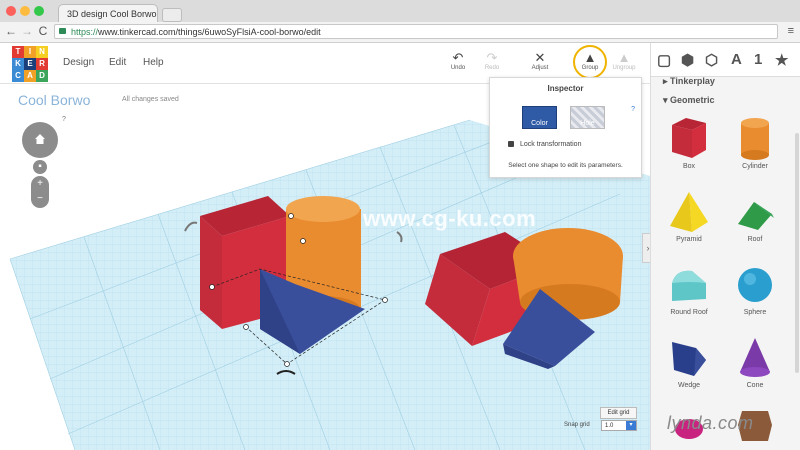 This screenshot has height=450, width=800. What do you see at coordinates (736, 59) in the screenshot?
I see `text-icon: A` at bounding box center [736, 59].